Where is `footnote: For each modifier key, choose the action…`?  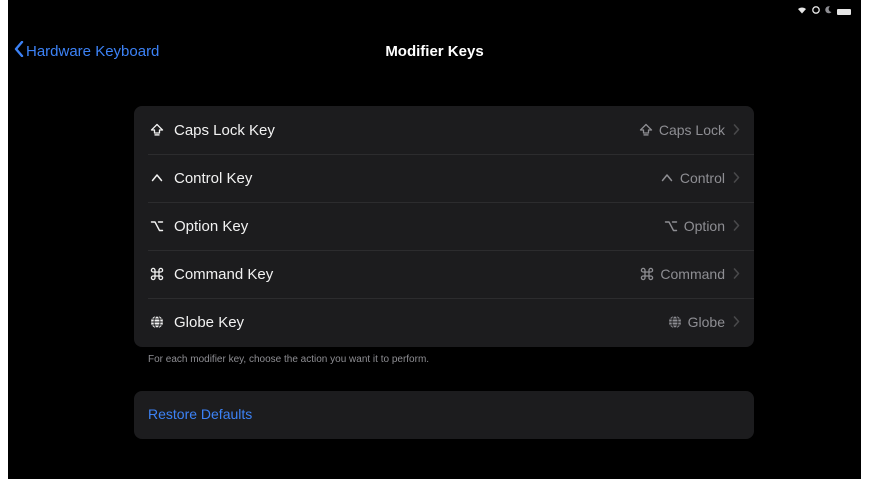
footnote: For each modifier key, choose the action… is located at coordinates (289, 359).